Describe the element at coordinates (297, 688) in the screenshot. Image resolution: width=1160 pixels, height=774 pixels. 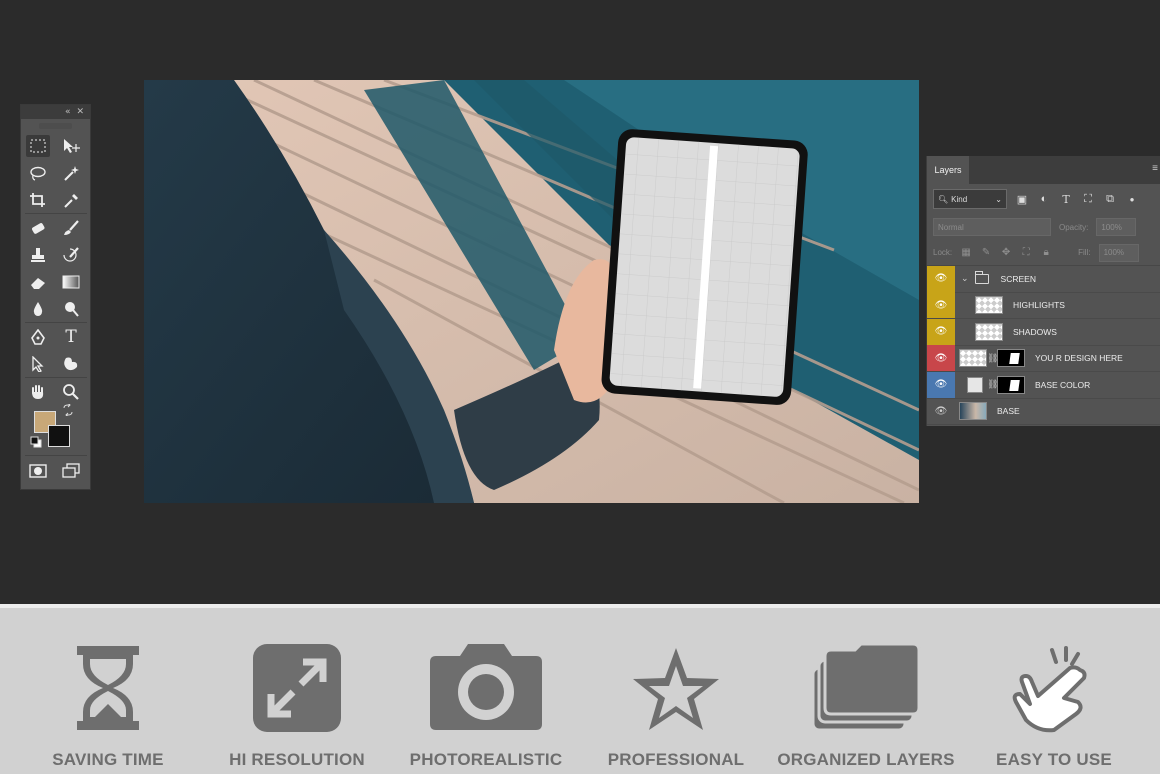
I see `expand-icon` at that location.